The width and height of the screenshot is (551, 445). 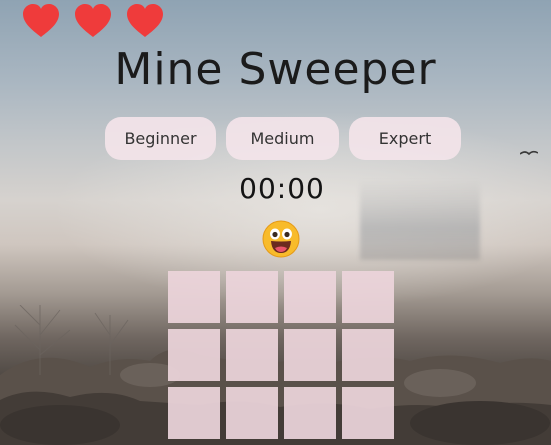 What do you see at coordinates (405, 138) in the screenshot?
I see `expert-button: Expert` at bounding box center [405, 138].